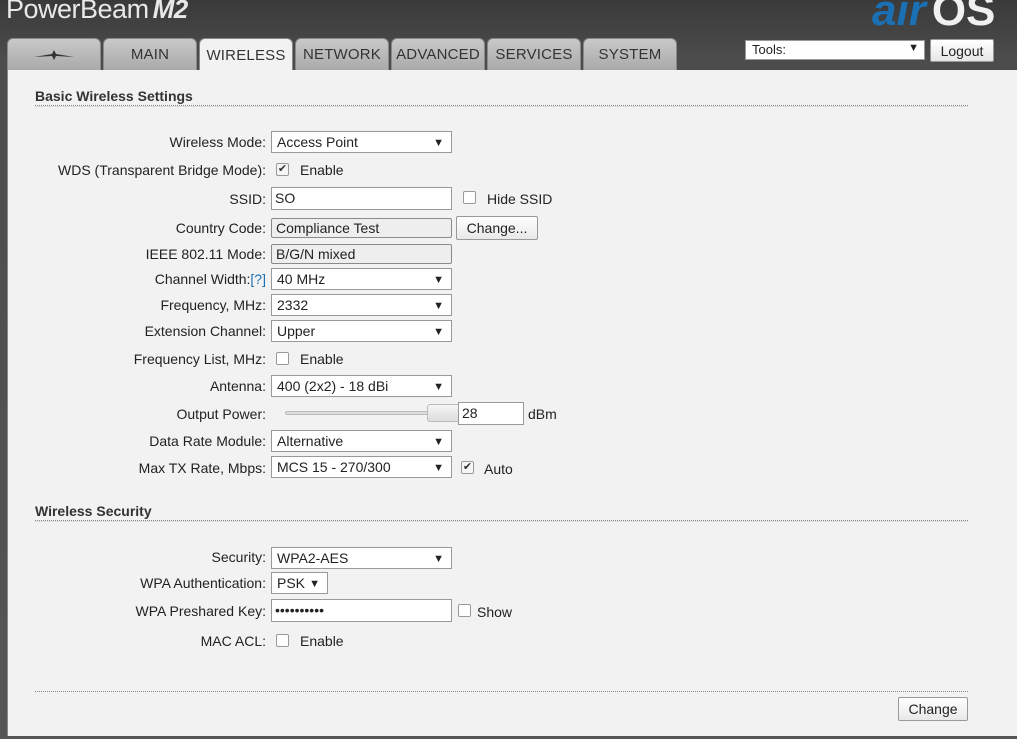  What do you see at coordinates (238, 557) in the screenshot?
I see `security-label: Security:` at bounding box center [238, 557].